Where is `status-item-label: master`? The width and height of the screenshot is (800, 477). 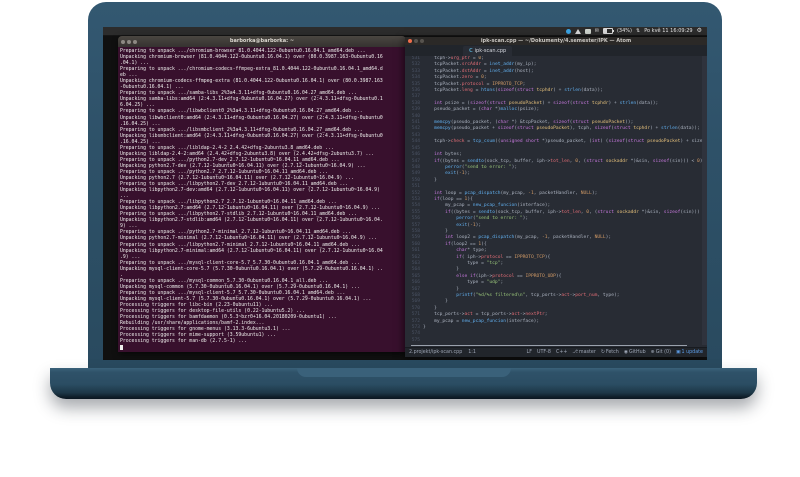 status-item-label: master is located at coordinates (587, 352).